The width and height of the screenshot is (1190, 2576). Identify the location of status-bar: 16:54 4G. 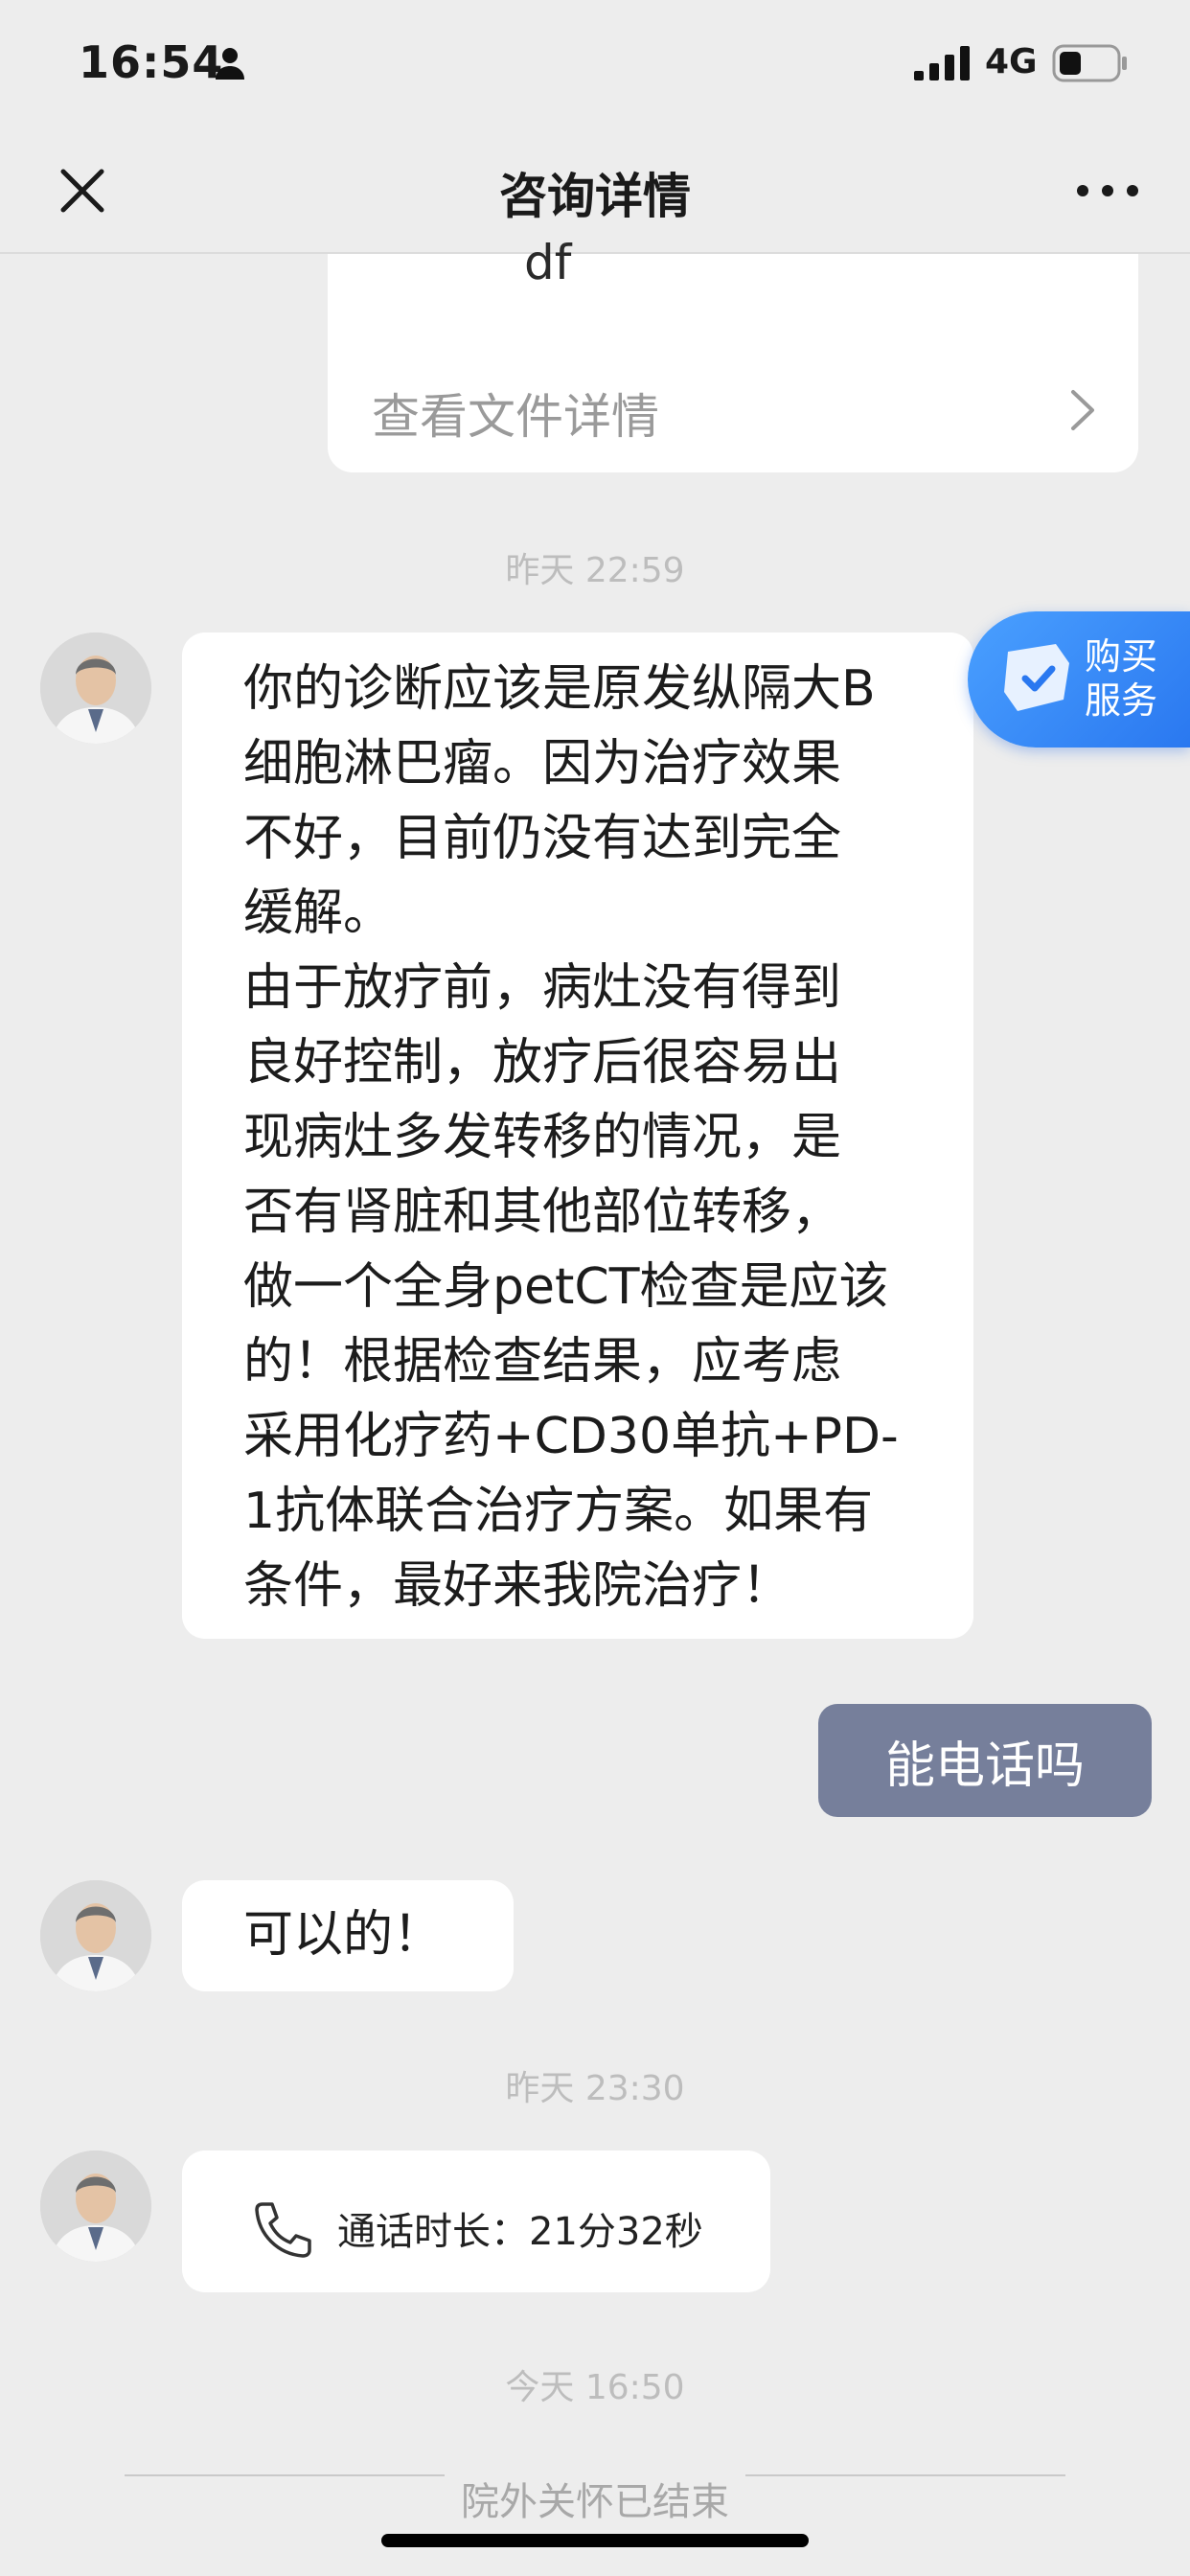
(595, 64).